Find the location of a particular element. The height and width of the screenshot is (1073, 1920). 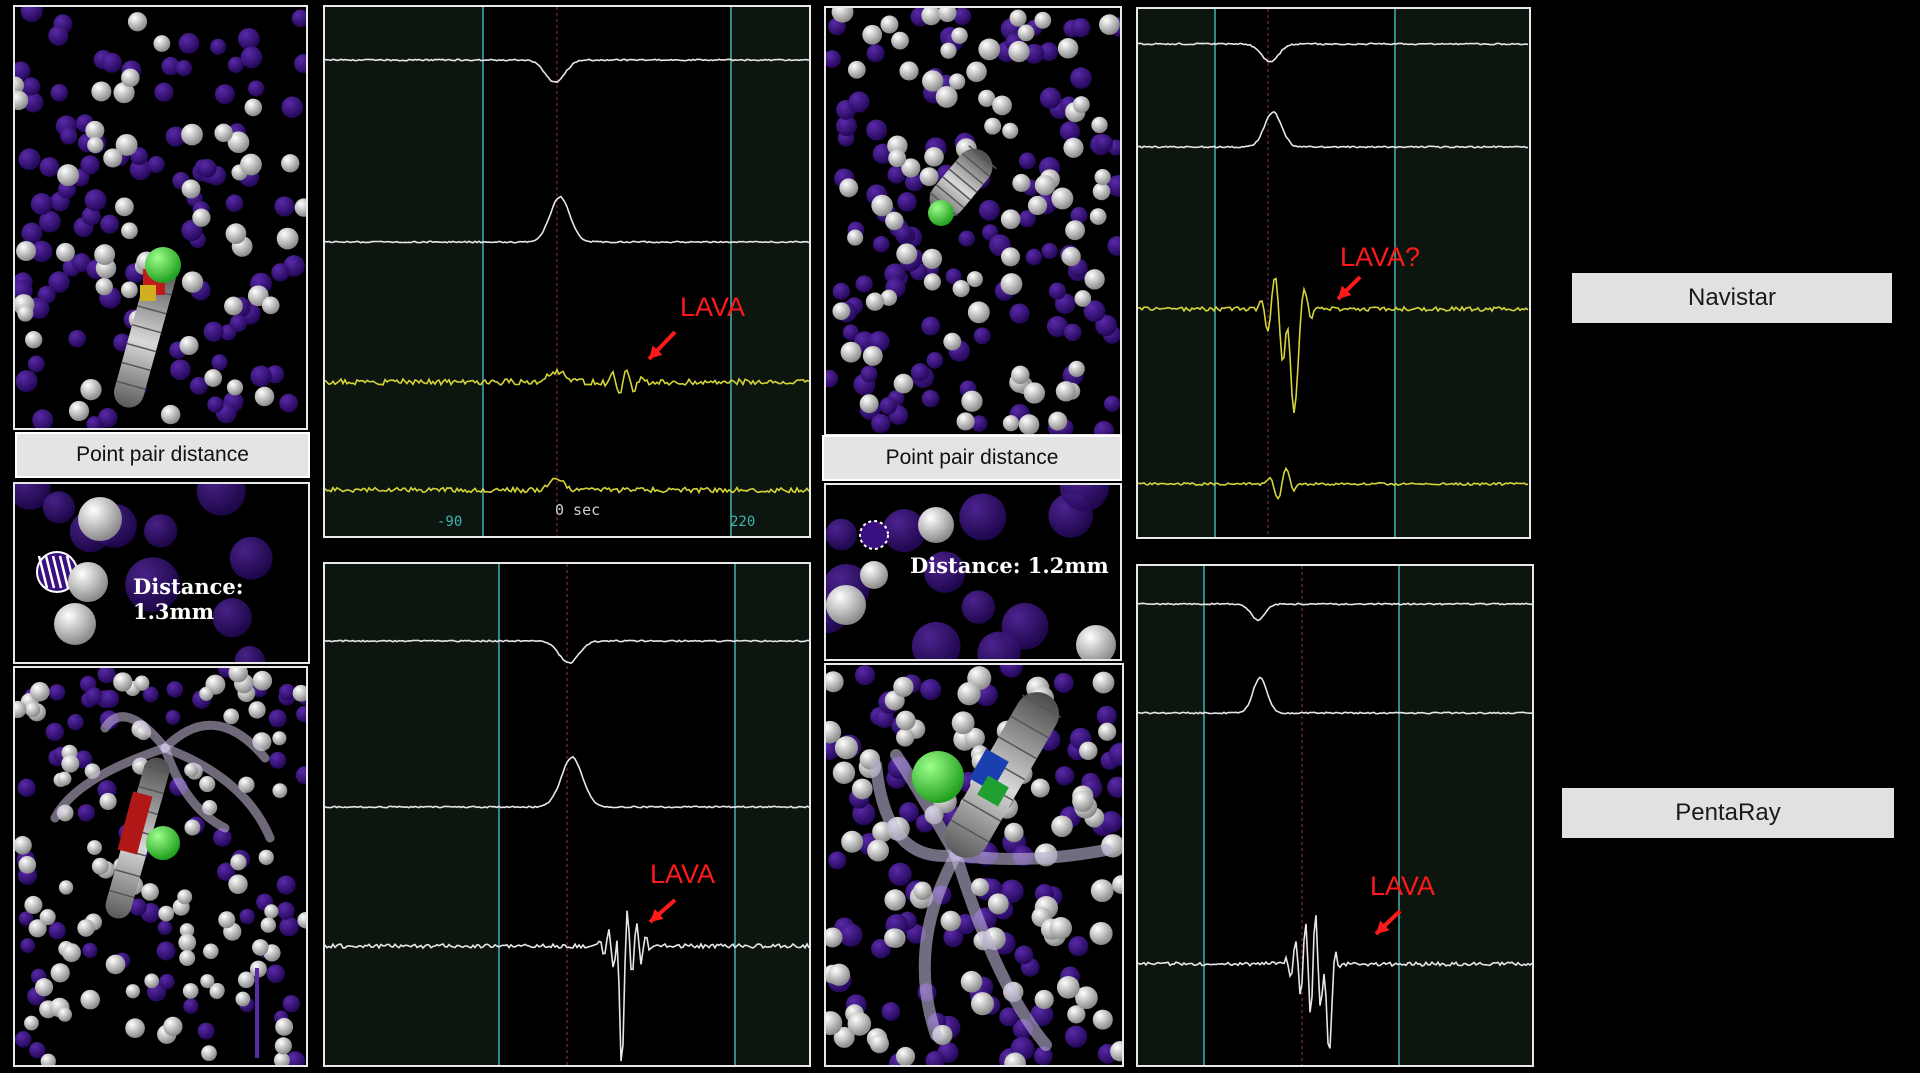

selected-point-b is located at coordinates (874, 575).